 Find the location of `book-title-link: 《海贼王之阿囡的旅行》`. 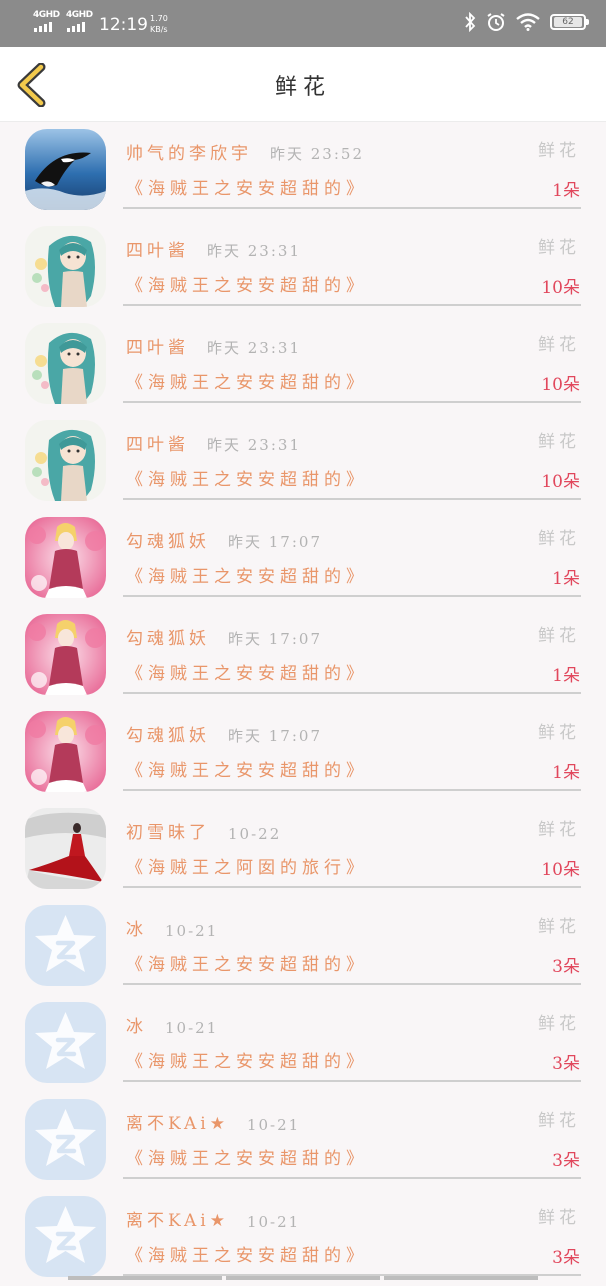

book-title-link: 《海贼王之阿囡的旅行》 is located at coordinates (247, 865).